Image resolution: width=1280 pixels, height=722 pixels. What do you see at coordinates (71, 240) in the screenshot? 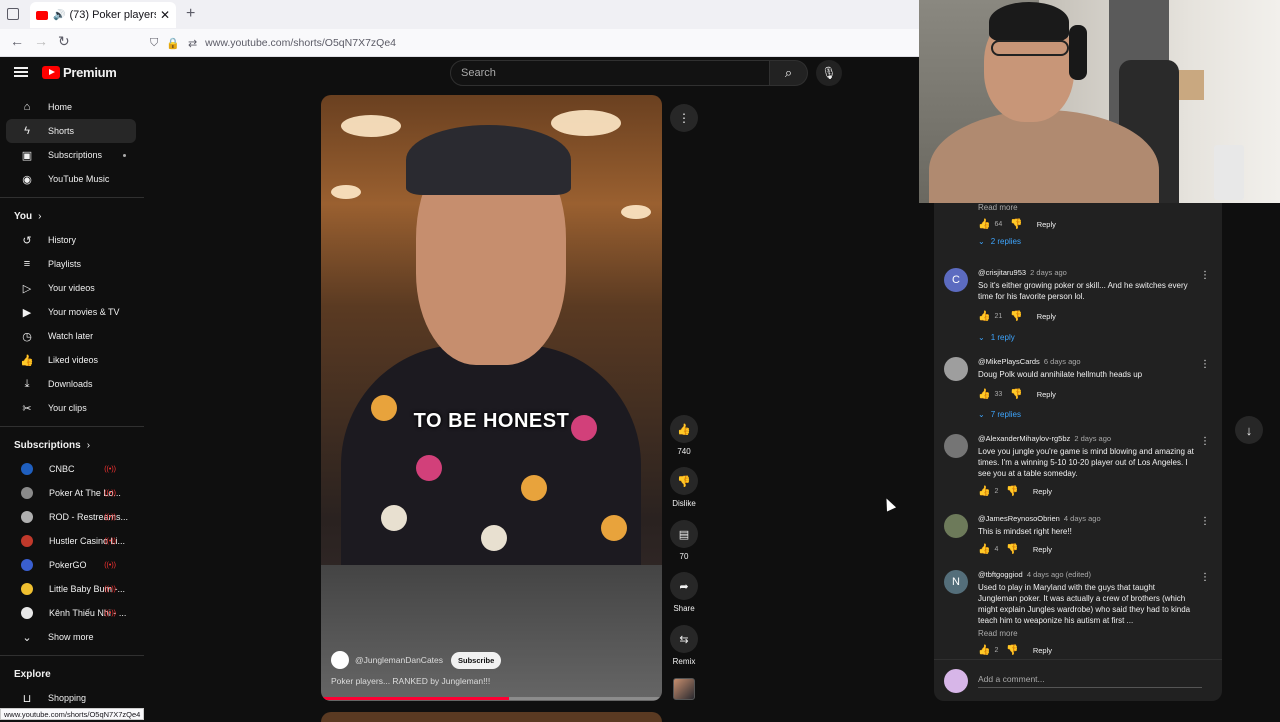
I see `sidebar-item-history: ↺ History` at bounding box center [71, 240].